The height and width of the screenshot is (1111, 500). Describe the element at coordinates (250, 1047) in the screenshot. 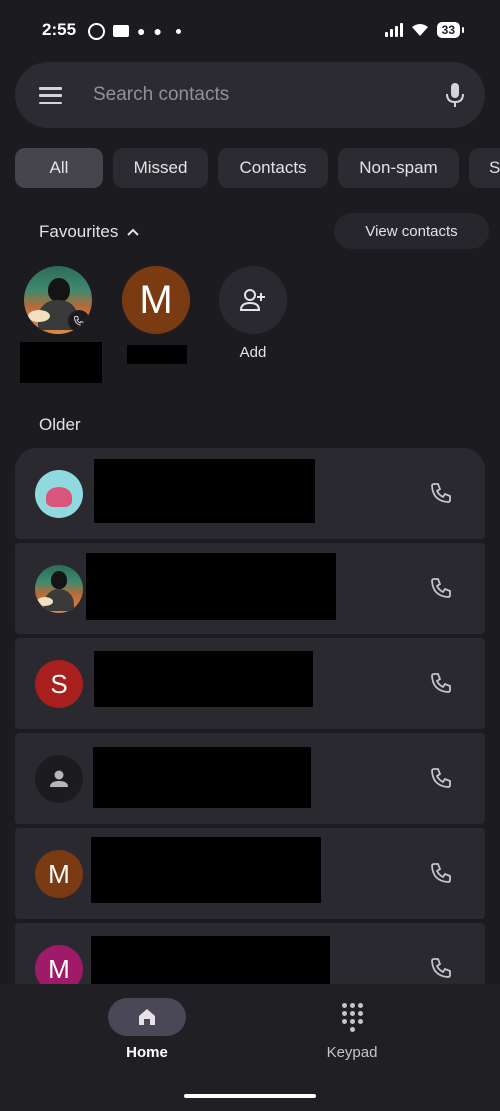

I see `bottom-navigation: Home Keypad` at that location.